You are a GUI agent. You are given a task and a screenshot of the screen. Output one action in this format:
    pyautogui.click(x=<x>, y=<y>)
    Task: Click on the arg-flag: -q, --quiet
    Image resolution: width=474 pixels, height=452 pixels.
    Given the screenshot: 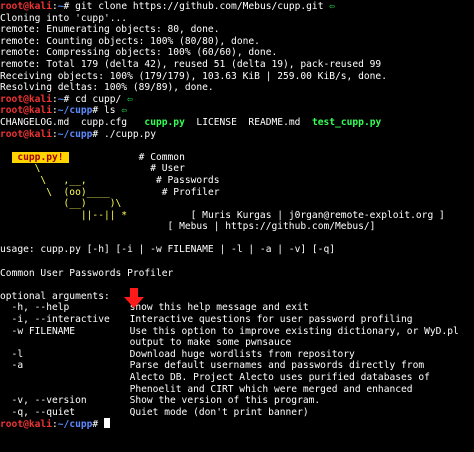 What is the action you would take?
    pyautogui.click(x=38, y=412)
    